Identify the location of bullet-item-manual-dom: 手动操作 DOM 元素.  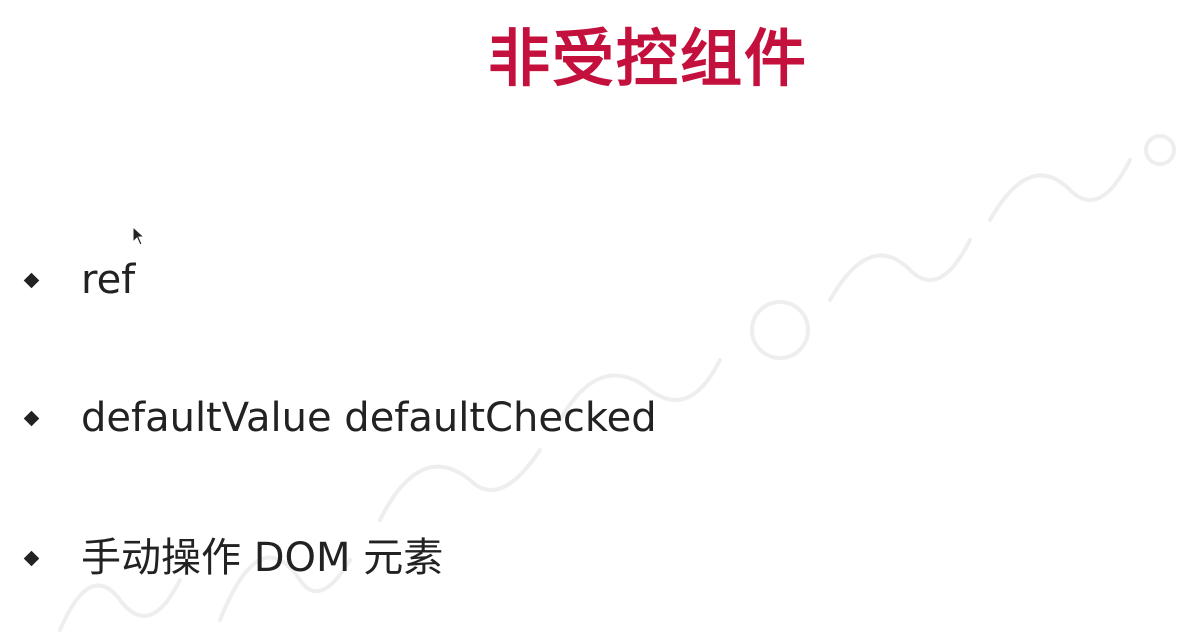
(232, 558).